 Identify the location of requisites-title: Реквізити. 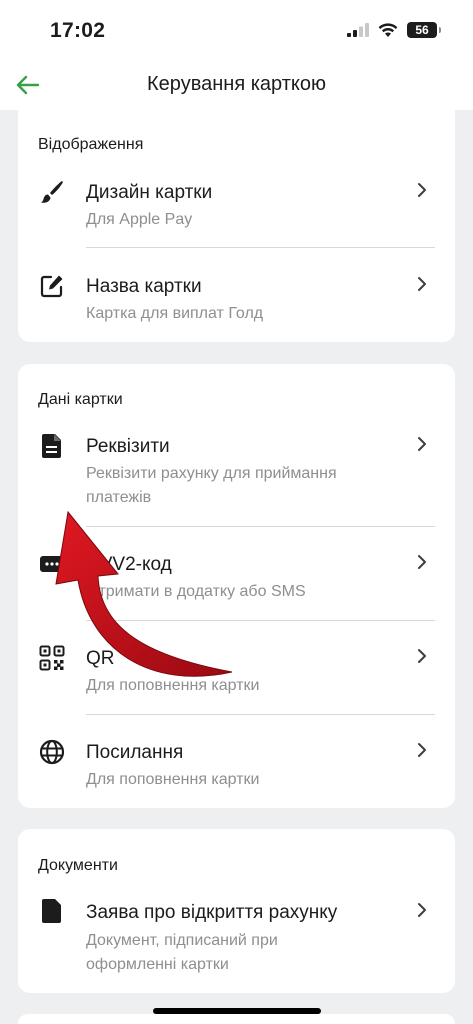
(128, 446).